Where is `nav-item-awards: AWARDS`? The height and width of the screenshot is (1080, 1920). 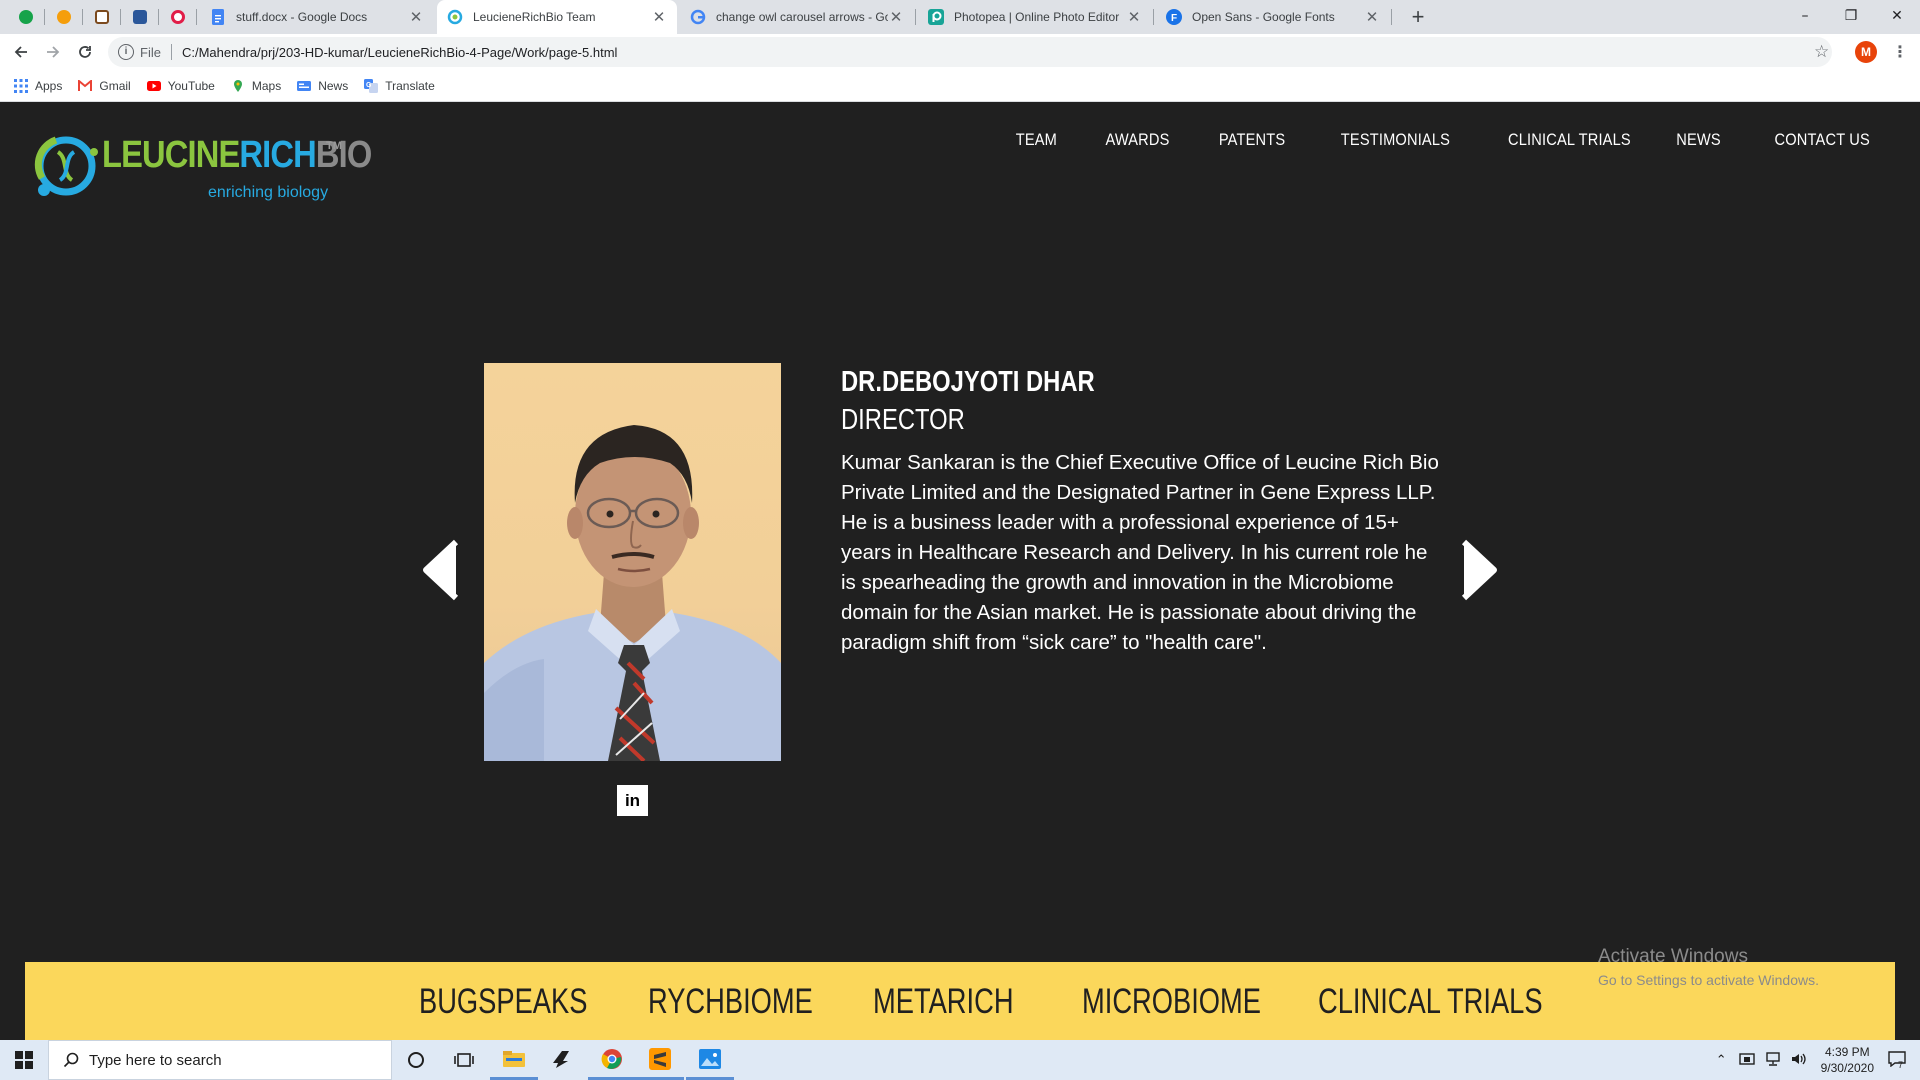
nav-item-awards: AWARDS is located at coordinates (1138, 140).